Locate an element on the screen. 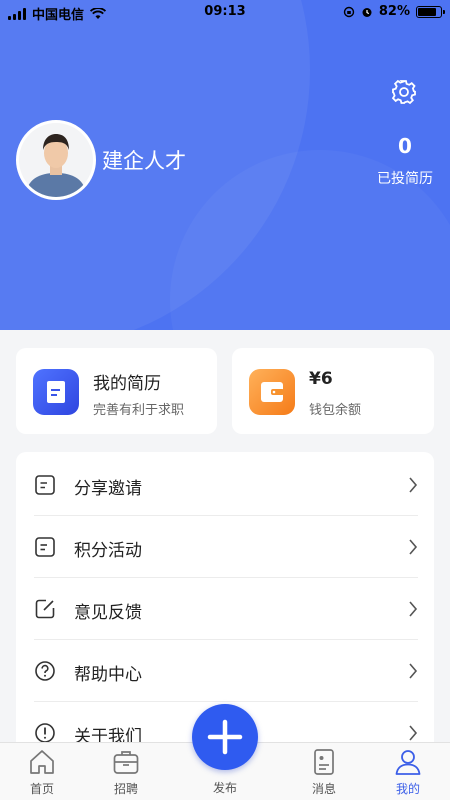 The height and width of the screenshot is (800, 450). tab-label: 我的 is located at coordinates (407, 789).